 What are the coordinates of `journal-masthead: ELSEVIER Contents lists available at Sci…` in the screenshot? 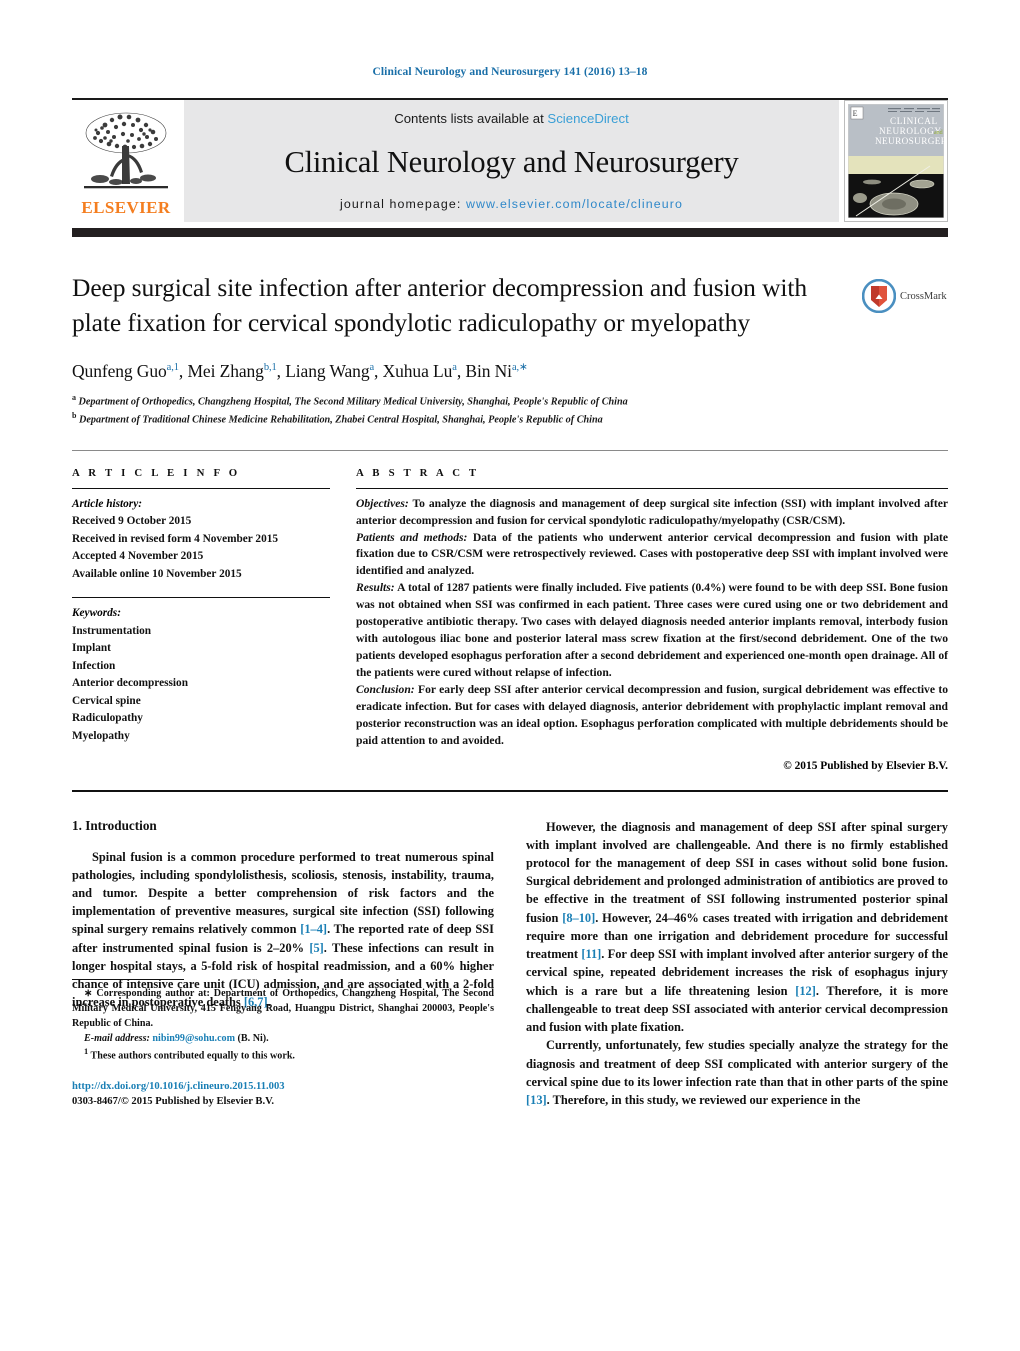 It's located at (510, 160).